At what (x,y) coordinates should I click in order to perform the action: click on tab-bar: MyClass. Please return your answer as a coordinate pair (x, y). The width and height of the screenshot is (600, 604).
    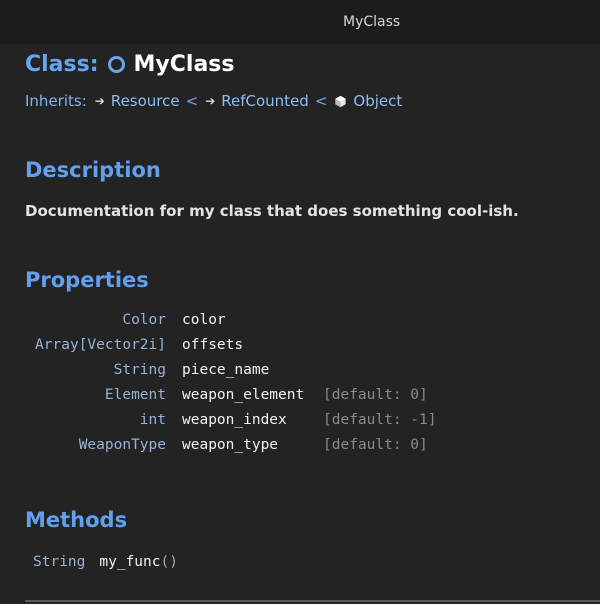
    Looking at the image, I should click on (300, 22).